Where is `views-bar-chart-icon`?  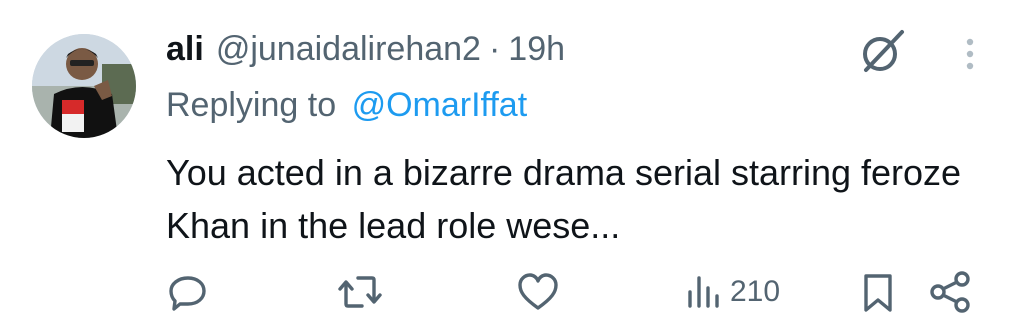 views-bar-chart-icon is located at coordinates (704, 292).